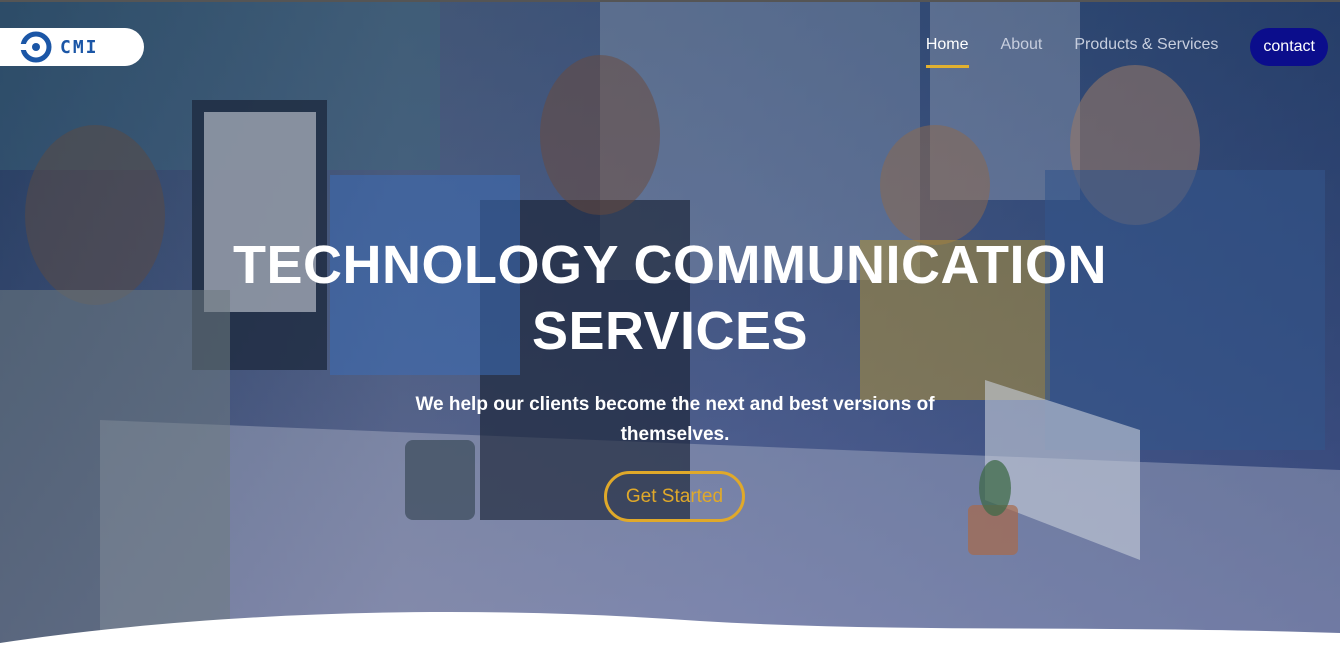  Describe the element at coordinates (36, 47) in the screenshot. I see `ring-logo-icon` at that location.